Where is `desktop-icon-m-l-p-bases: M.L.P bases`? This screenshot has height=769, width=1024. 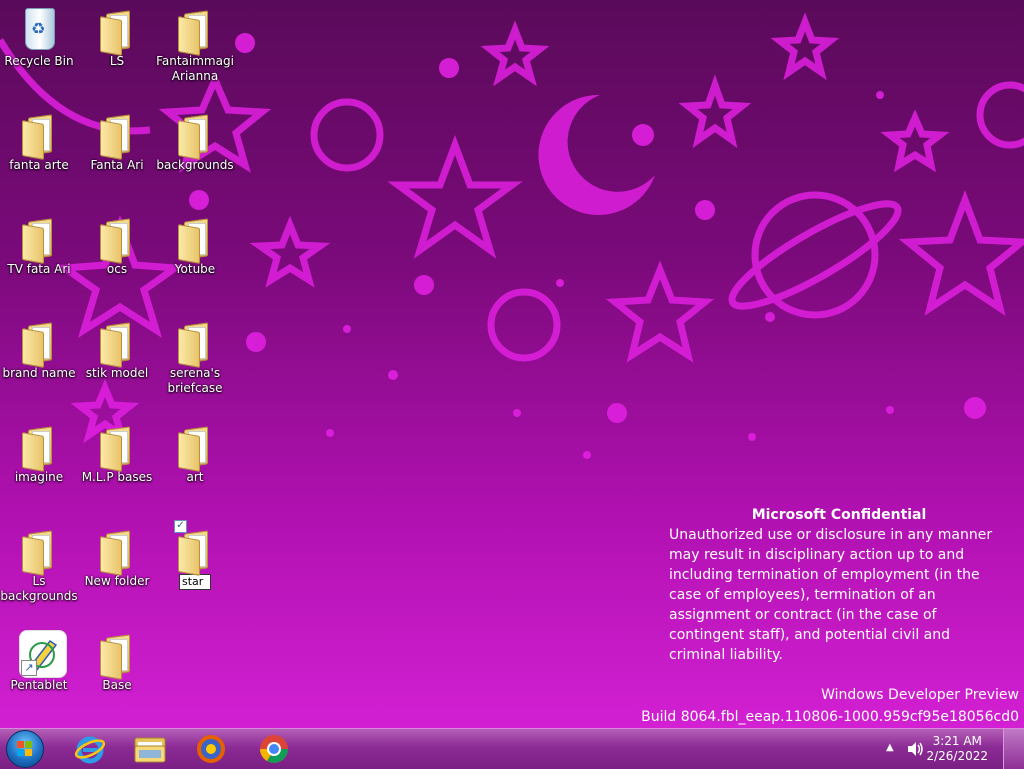 desktop-icon-m-l-p-bases: M.L.P bases is located at coordinates (117, 453).